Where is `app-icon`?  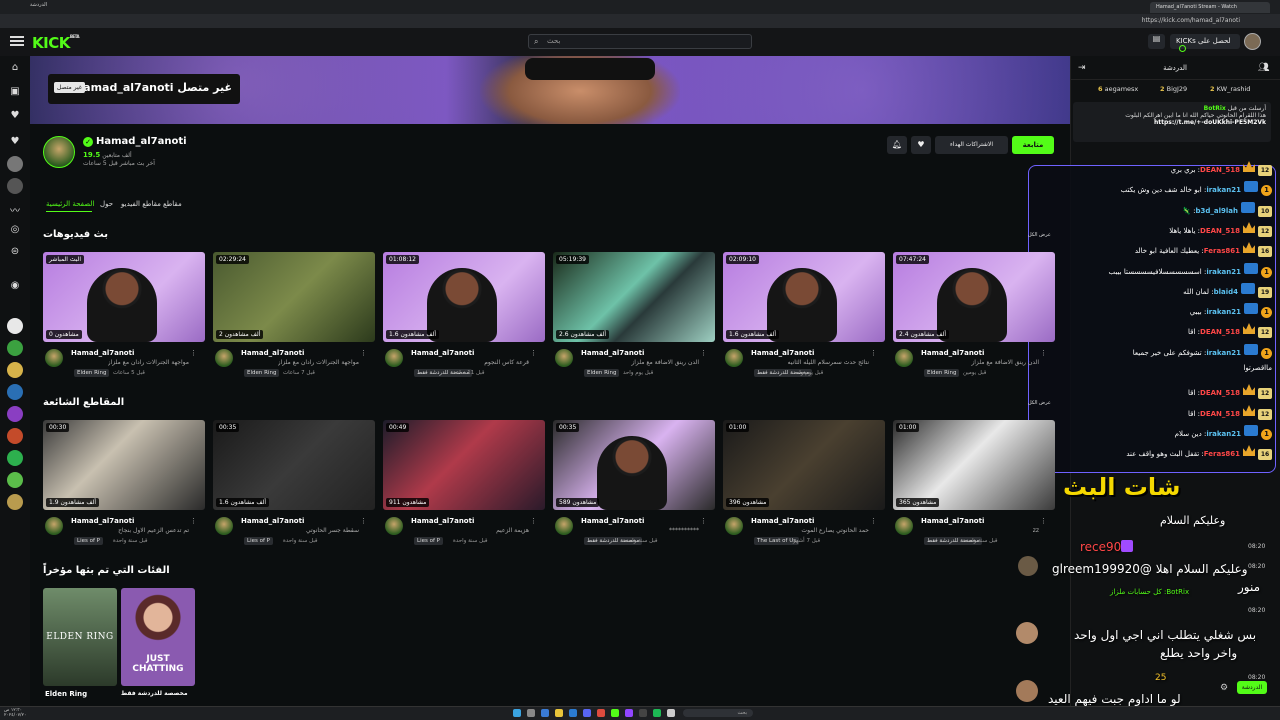 app-icon is located at coordinates (671, 713).